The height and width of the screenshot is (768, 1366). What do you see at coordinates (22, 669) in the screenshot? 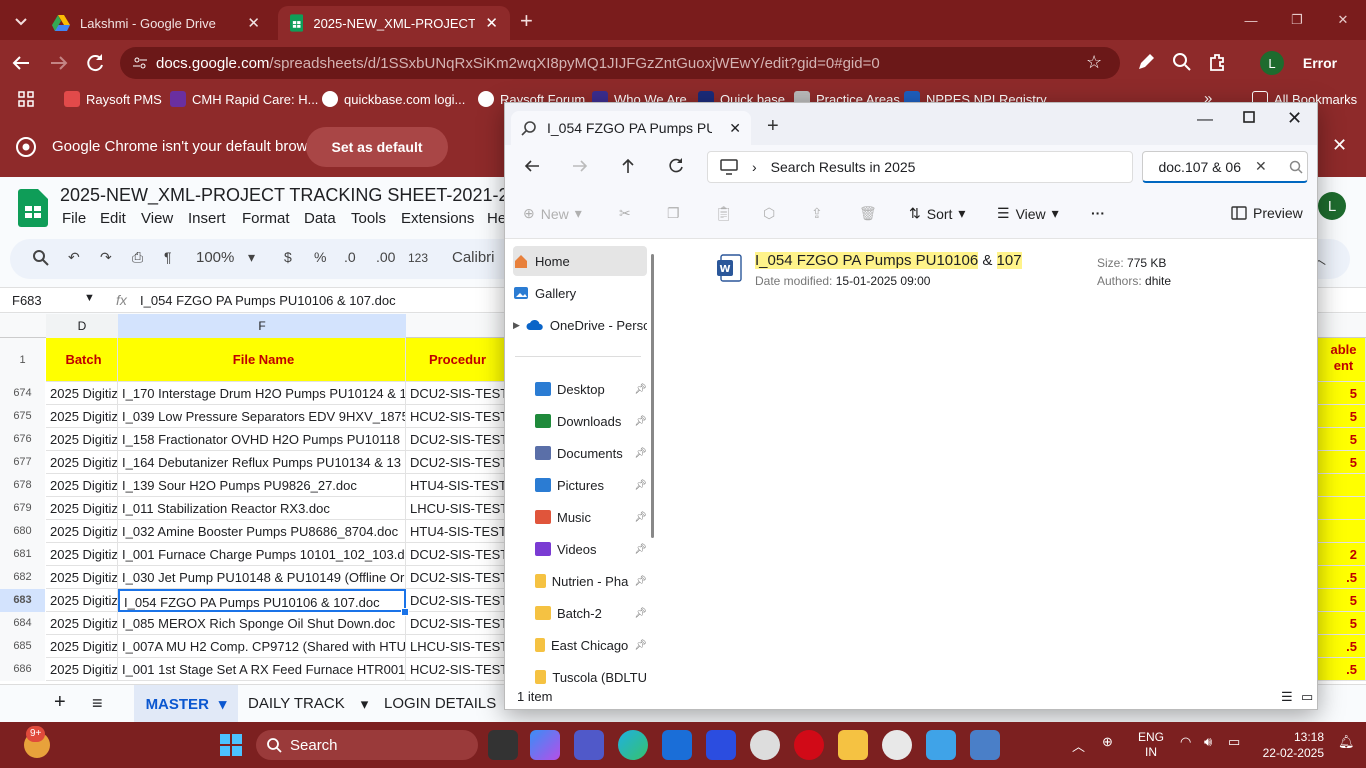
I see `row-header: 686` at bounding box center [22, 669].